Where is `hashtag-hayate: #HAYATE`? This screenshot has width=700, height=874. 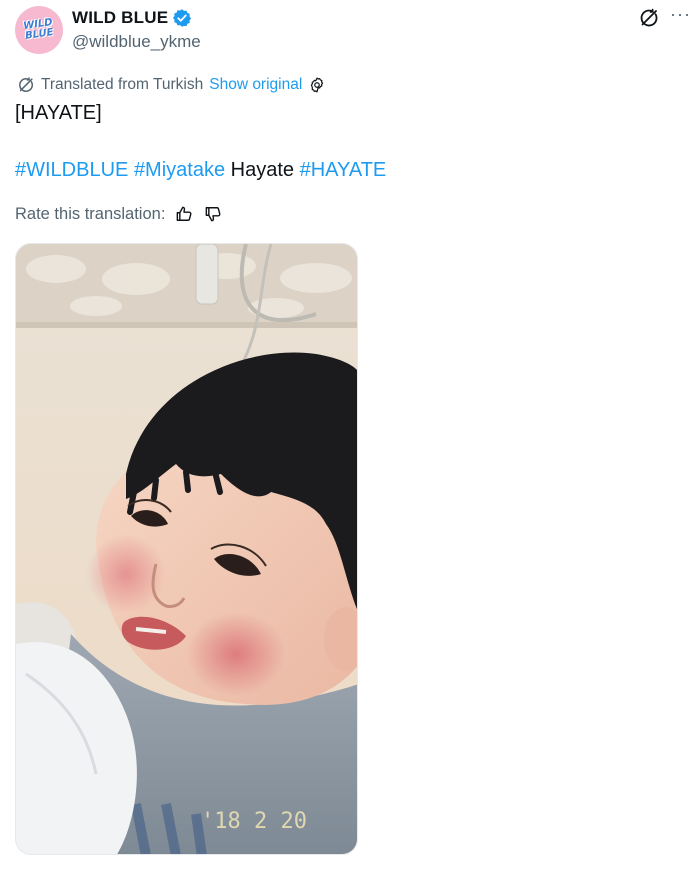 hashtag-hayate: #HAYATE is located at coordinates (343, 170).